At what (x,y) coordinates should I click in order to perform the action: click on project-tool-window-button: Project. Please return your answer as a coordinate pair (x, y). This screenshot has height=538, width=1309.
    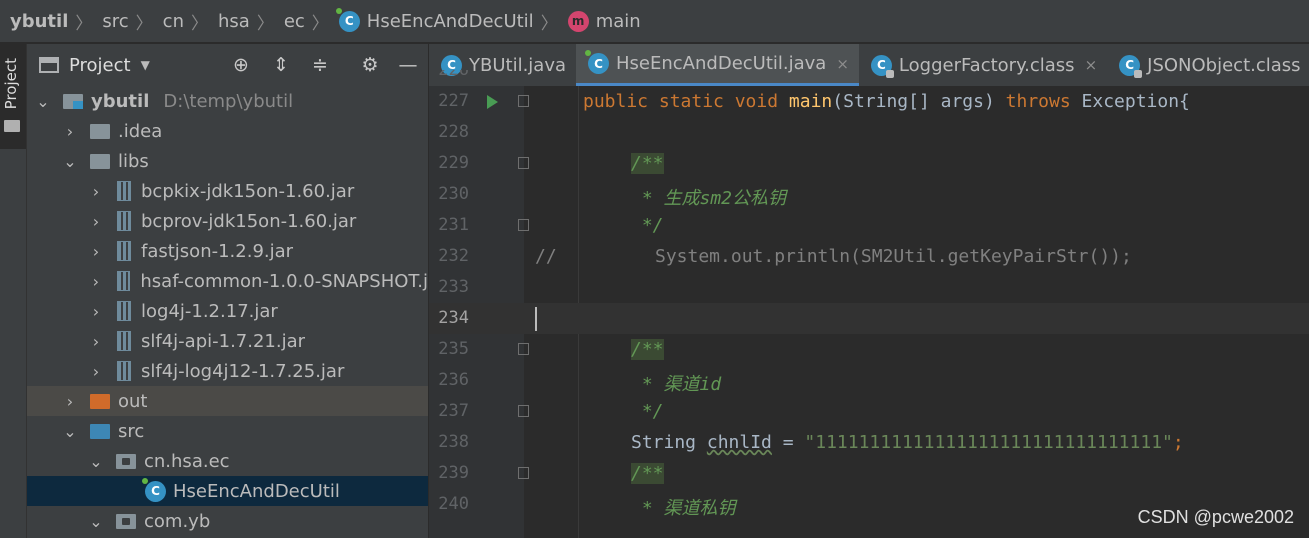
    Looking at the image, I should click on (13, 96).